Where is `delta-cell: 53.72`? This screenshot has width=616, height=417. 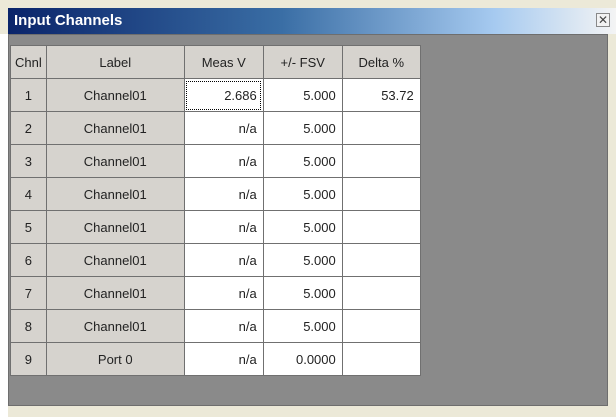
delta-cell: 53.72 is located at coordinates (381, 95).